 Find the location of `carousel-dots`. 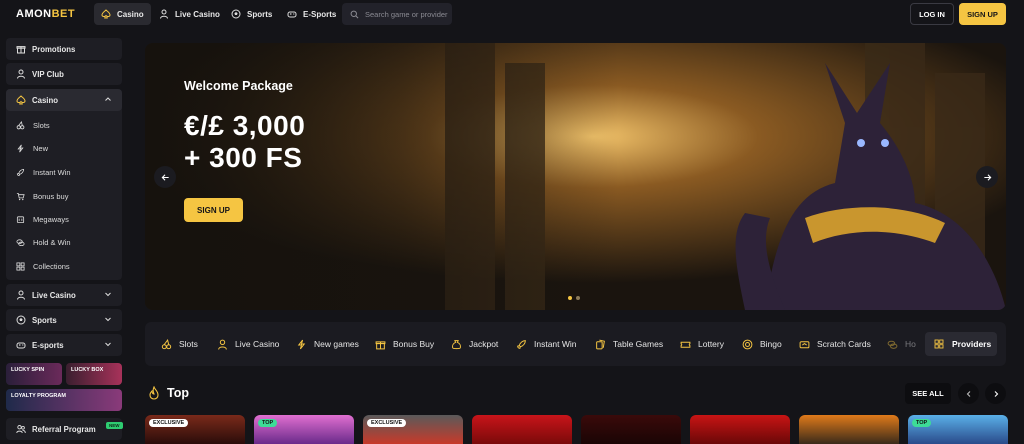

carousel-dots is located at coordinates (574, 298).